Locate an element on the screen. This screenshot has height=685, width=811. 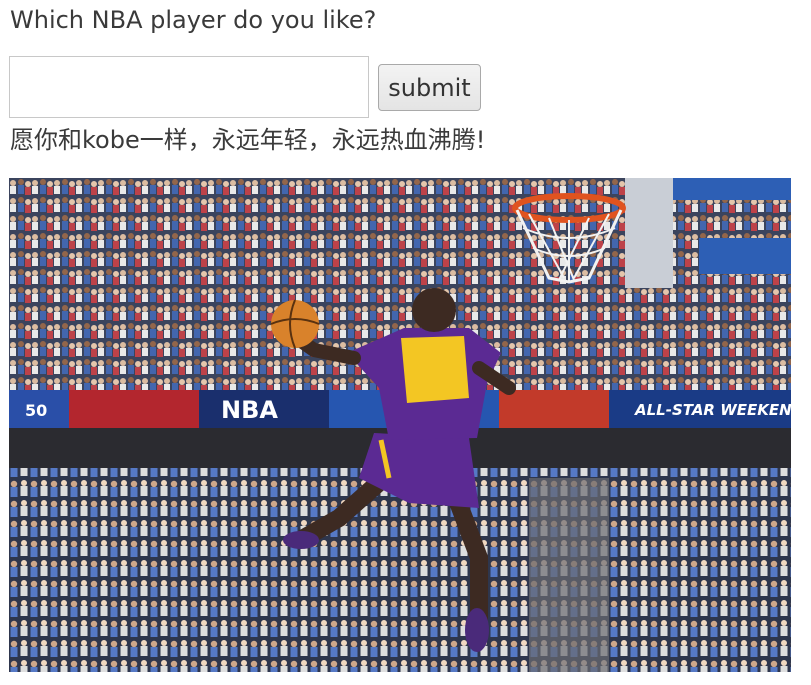
banner-left-text: 50 is located at coordinates (36, 410).